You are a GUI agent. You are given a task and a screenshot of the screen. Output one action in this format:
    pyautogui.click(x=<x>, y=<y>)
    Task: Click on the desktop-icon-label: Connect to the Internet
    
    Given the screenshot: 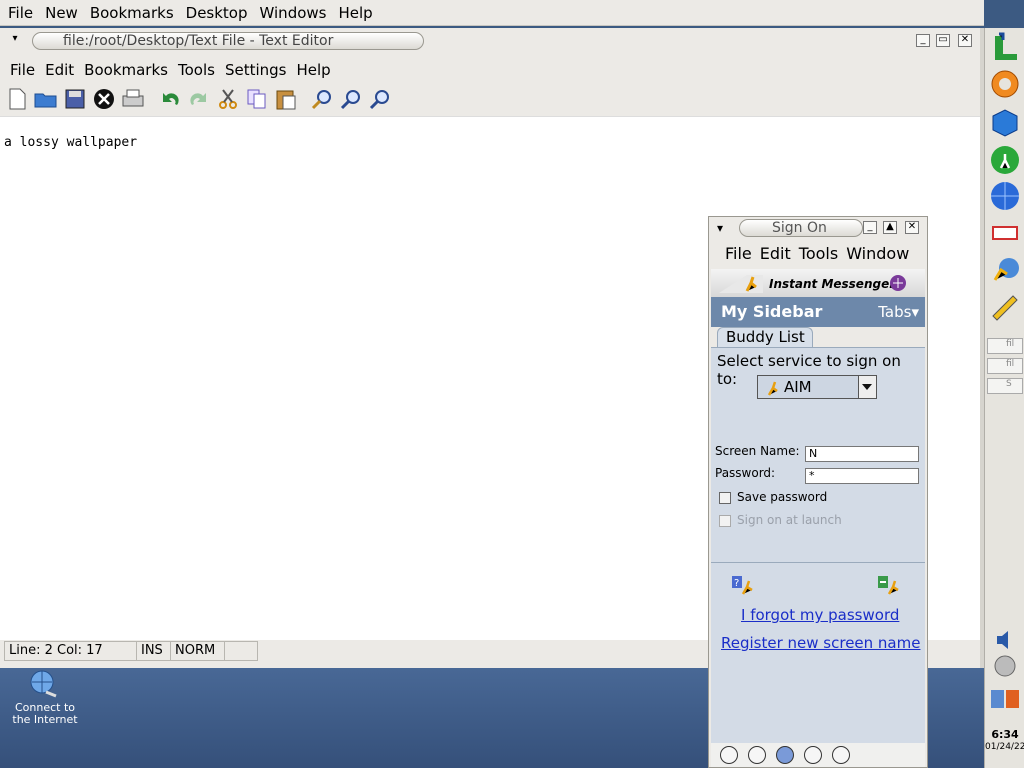 What is the action you would take?
    pyautogui.click(x=45, y=713)
    